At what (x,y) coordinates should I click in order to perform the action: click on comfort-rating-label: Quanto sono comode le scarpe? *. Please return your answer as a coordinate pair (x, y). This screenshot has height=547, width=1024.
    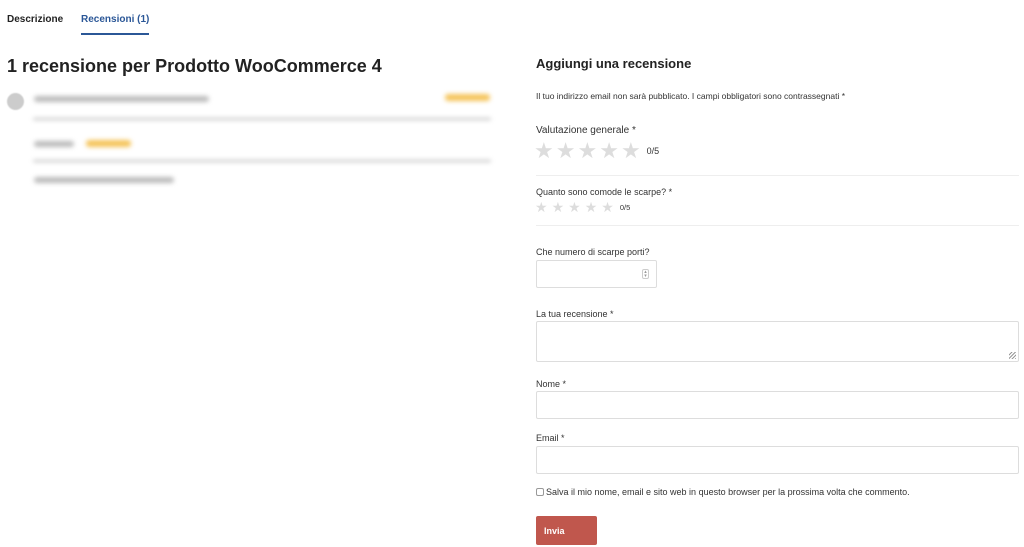
    Looking at the image, I should click on (604, 192).